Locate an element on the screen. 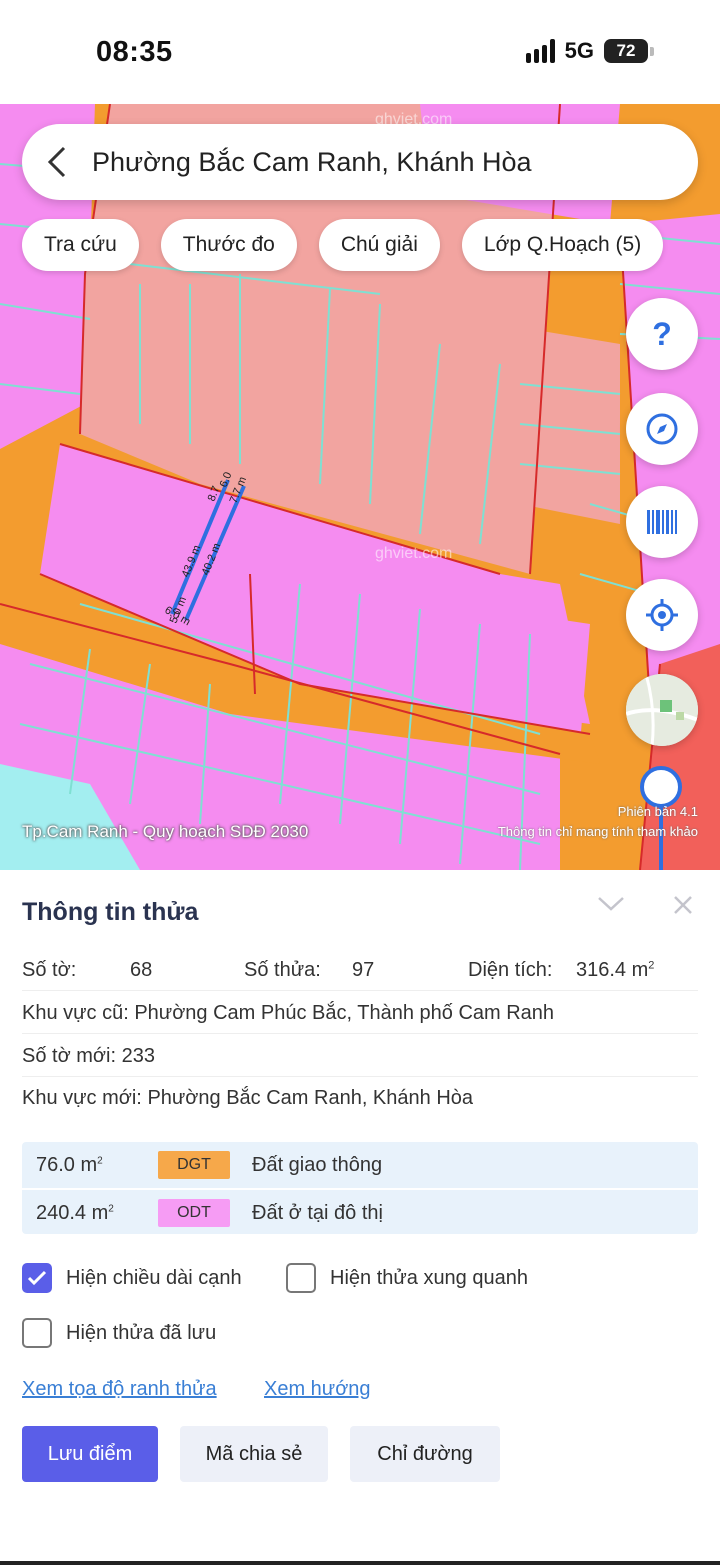 The image size is (720, 1565). checkbox-label: Hiện chiều dài cạnh is located at coordinates (154, 1277).